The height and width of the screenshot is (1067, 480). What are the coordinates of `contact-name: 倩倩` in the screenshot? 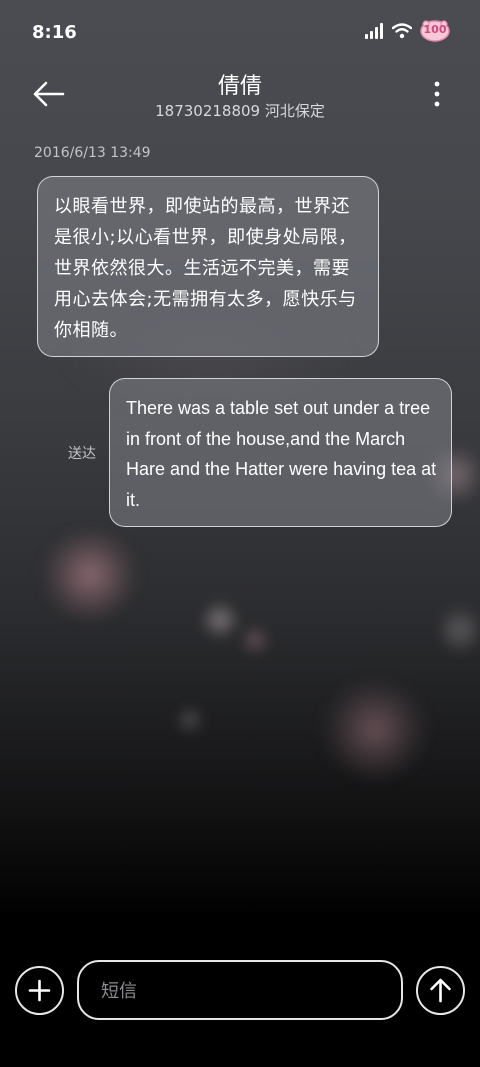 It's located at (240, 84).